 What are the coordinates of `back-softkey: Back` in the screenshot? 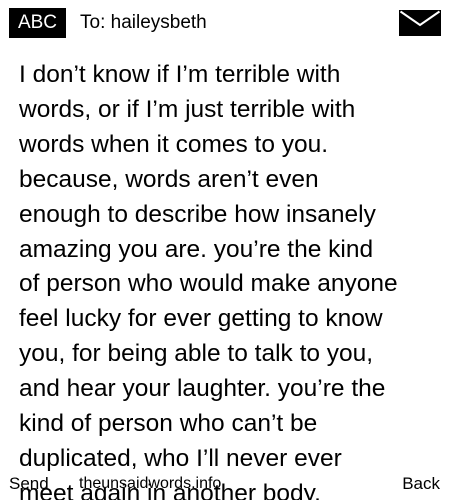 It's located at (421, 484).